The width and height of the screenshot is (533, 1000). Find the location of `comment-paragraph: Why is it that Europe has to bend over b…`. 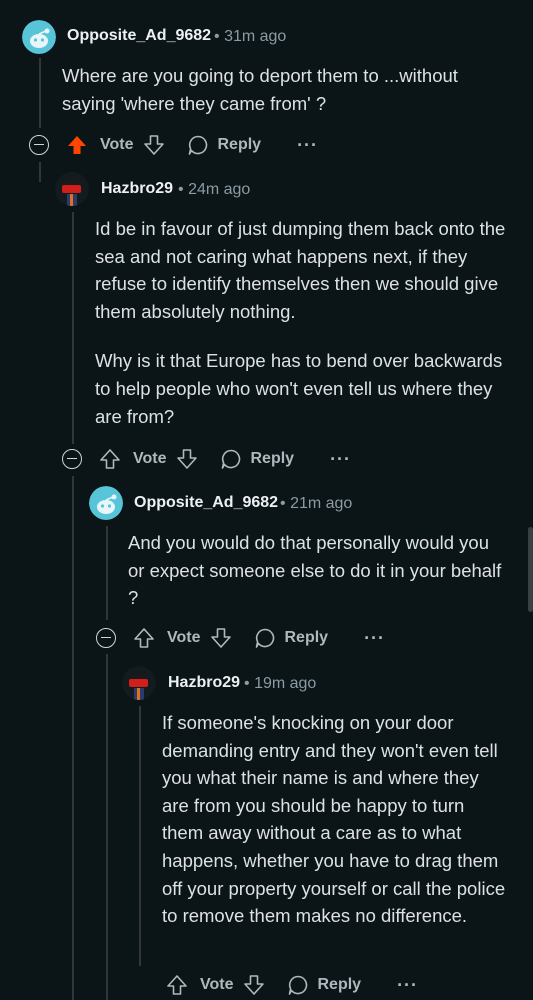

comment-paragraph: Why is it that Europe has to bend over b… is located at coordinates (299, 388).